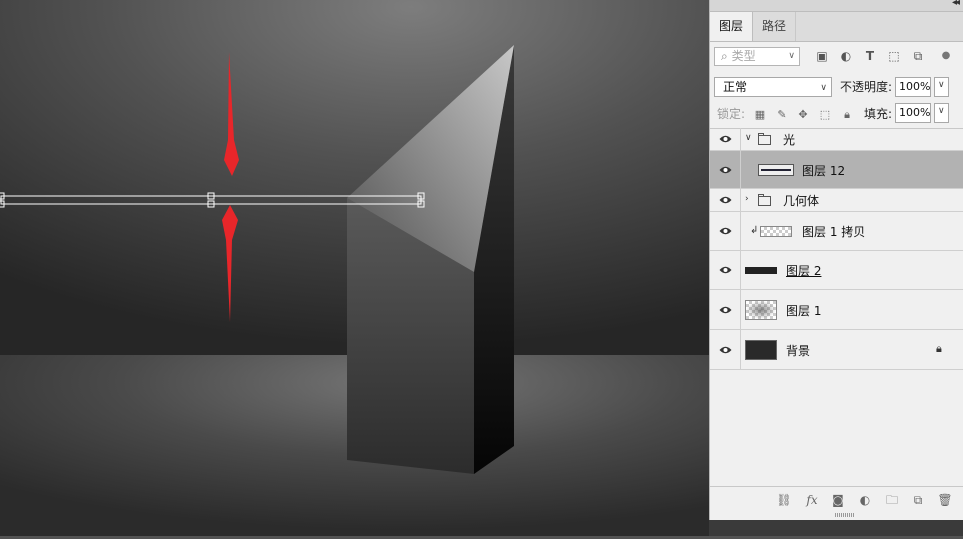  I want to click on type-filter-icon: T, so click(870, 56).